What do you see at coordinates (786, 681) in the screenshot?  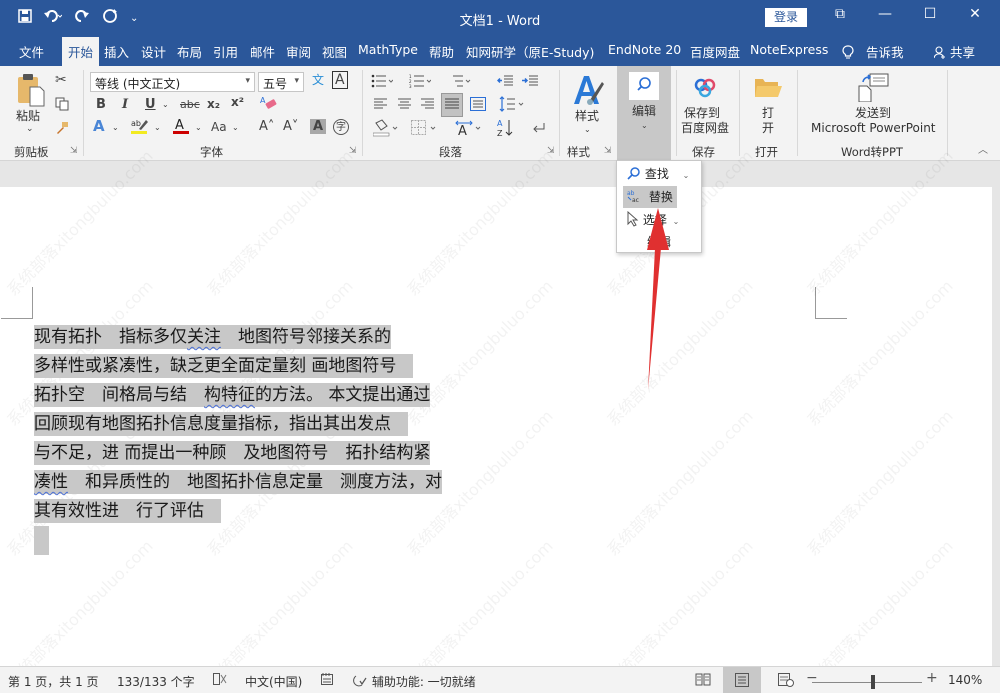 I see `web-layout-icon` at bounding box center [786, 681].